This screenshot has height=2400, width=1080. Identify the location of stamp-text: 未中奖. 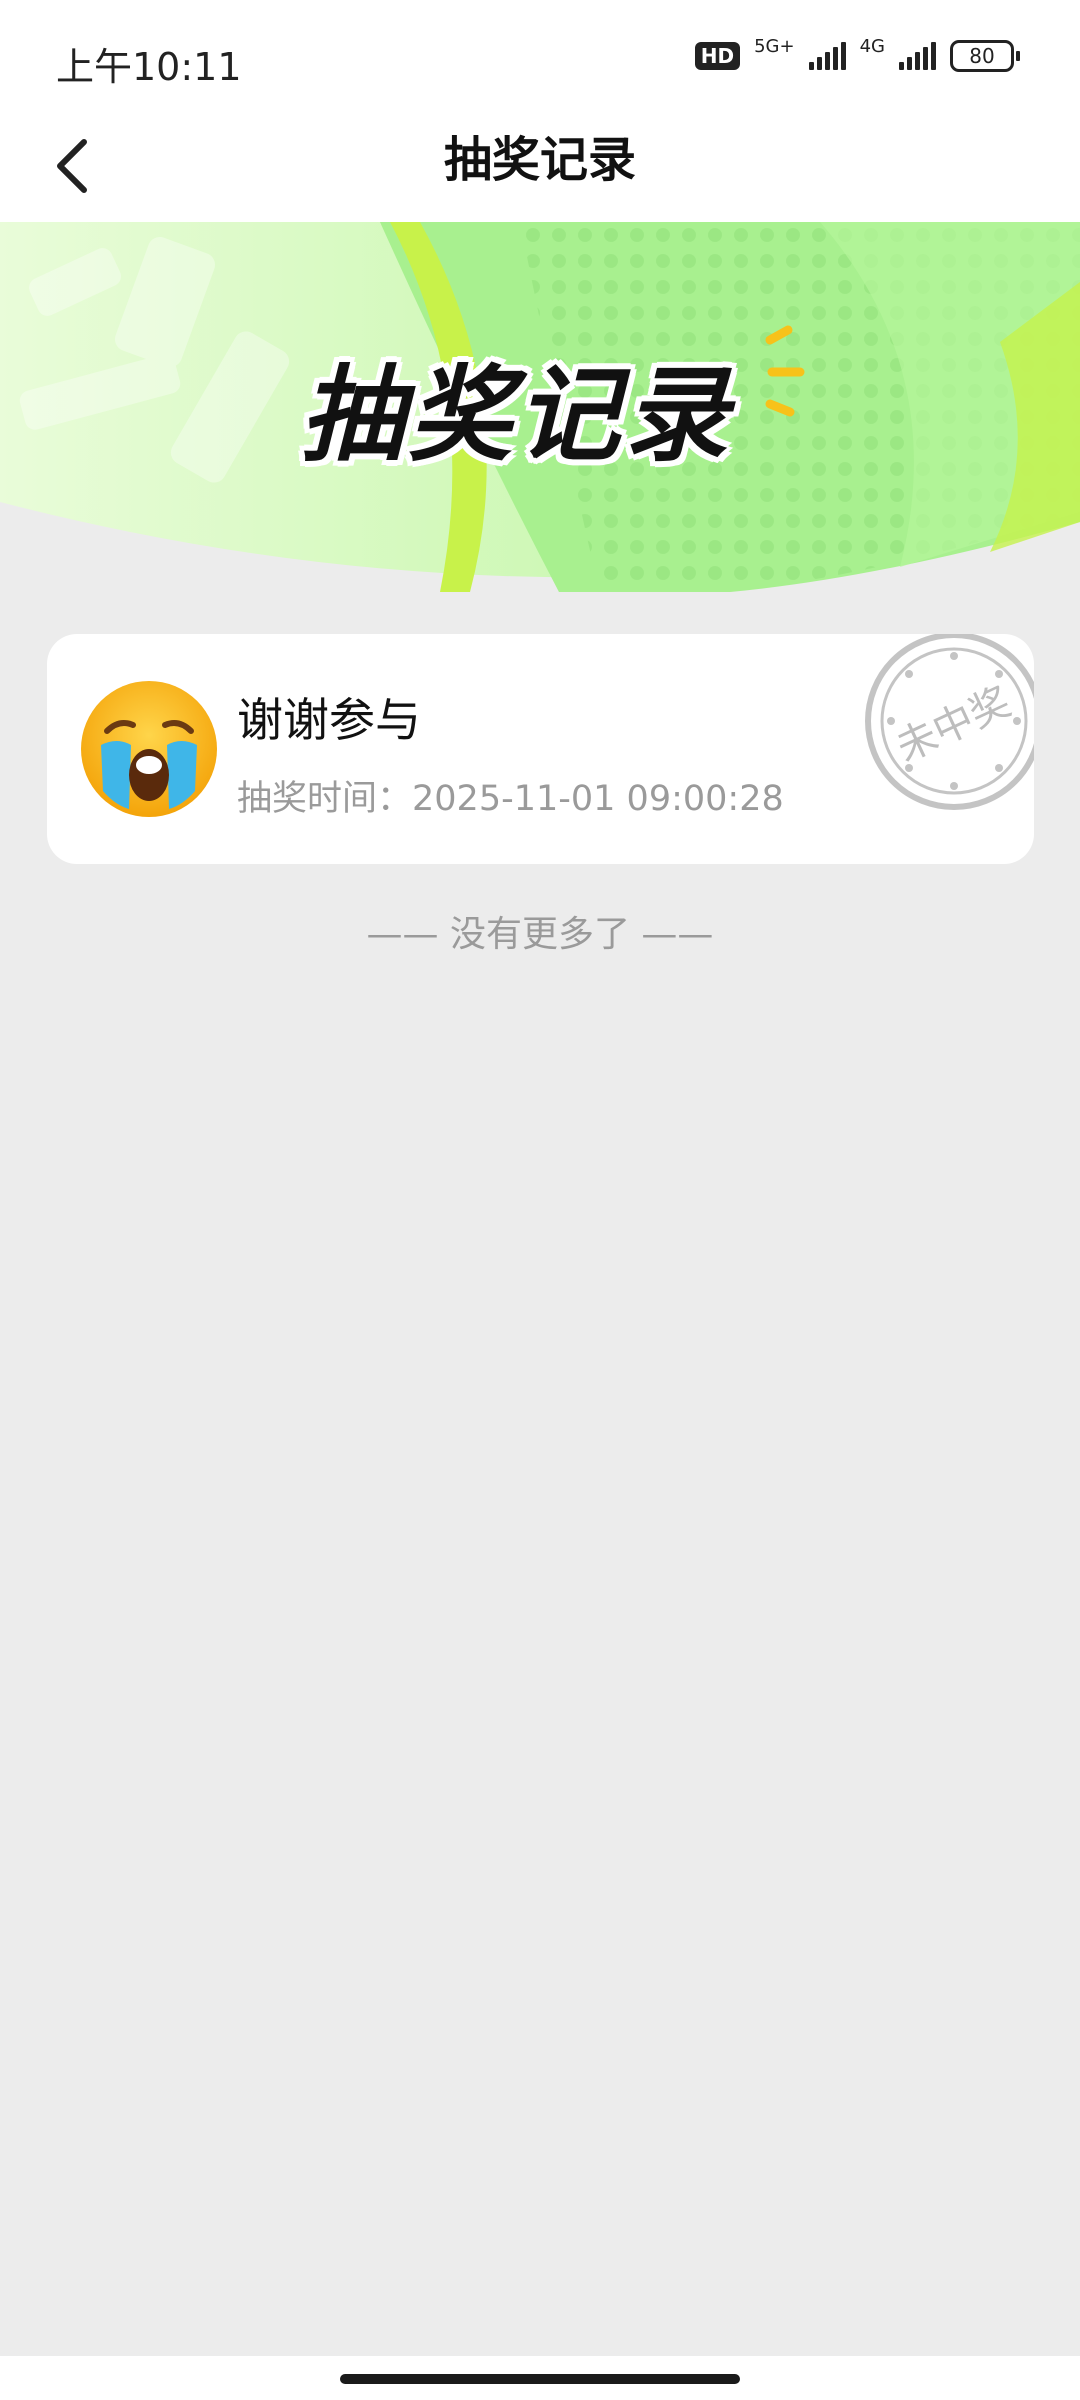
(953, 725).